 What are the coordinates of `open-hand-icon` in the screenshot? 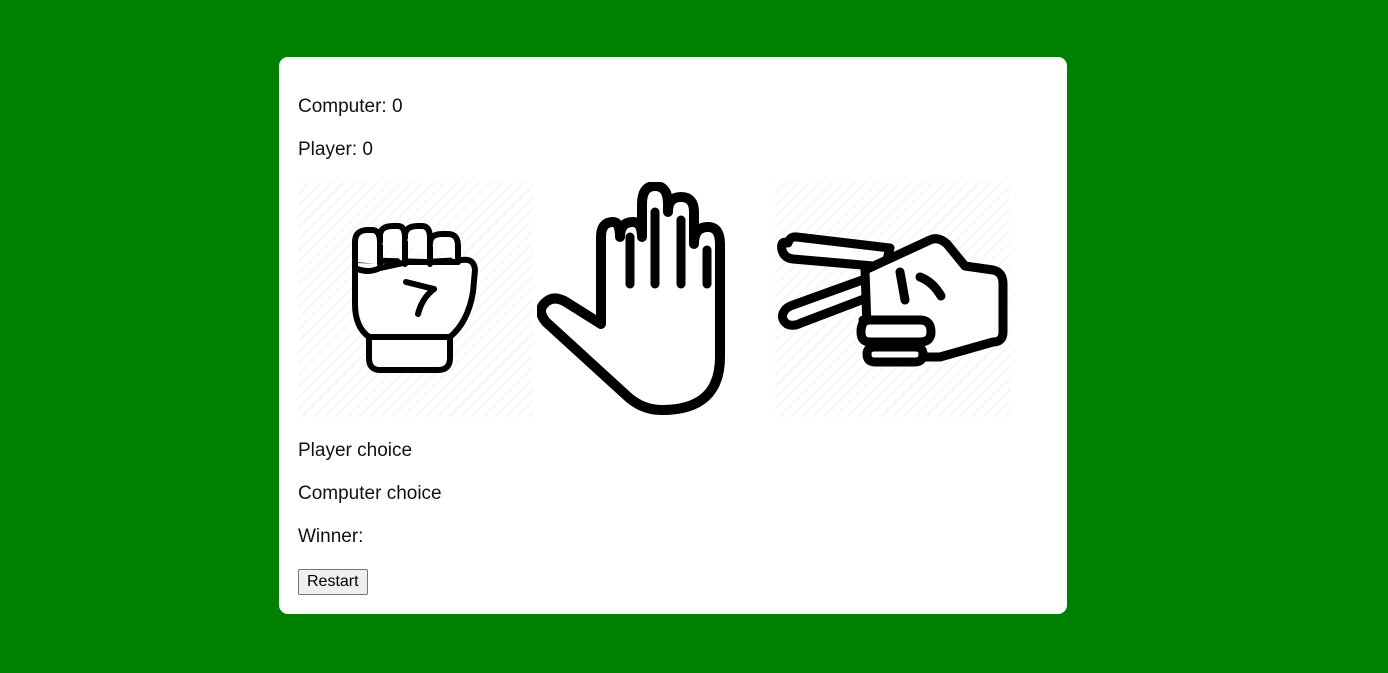 It's located at (654, 299).